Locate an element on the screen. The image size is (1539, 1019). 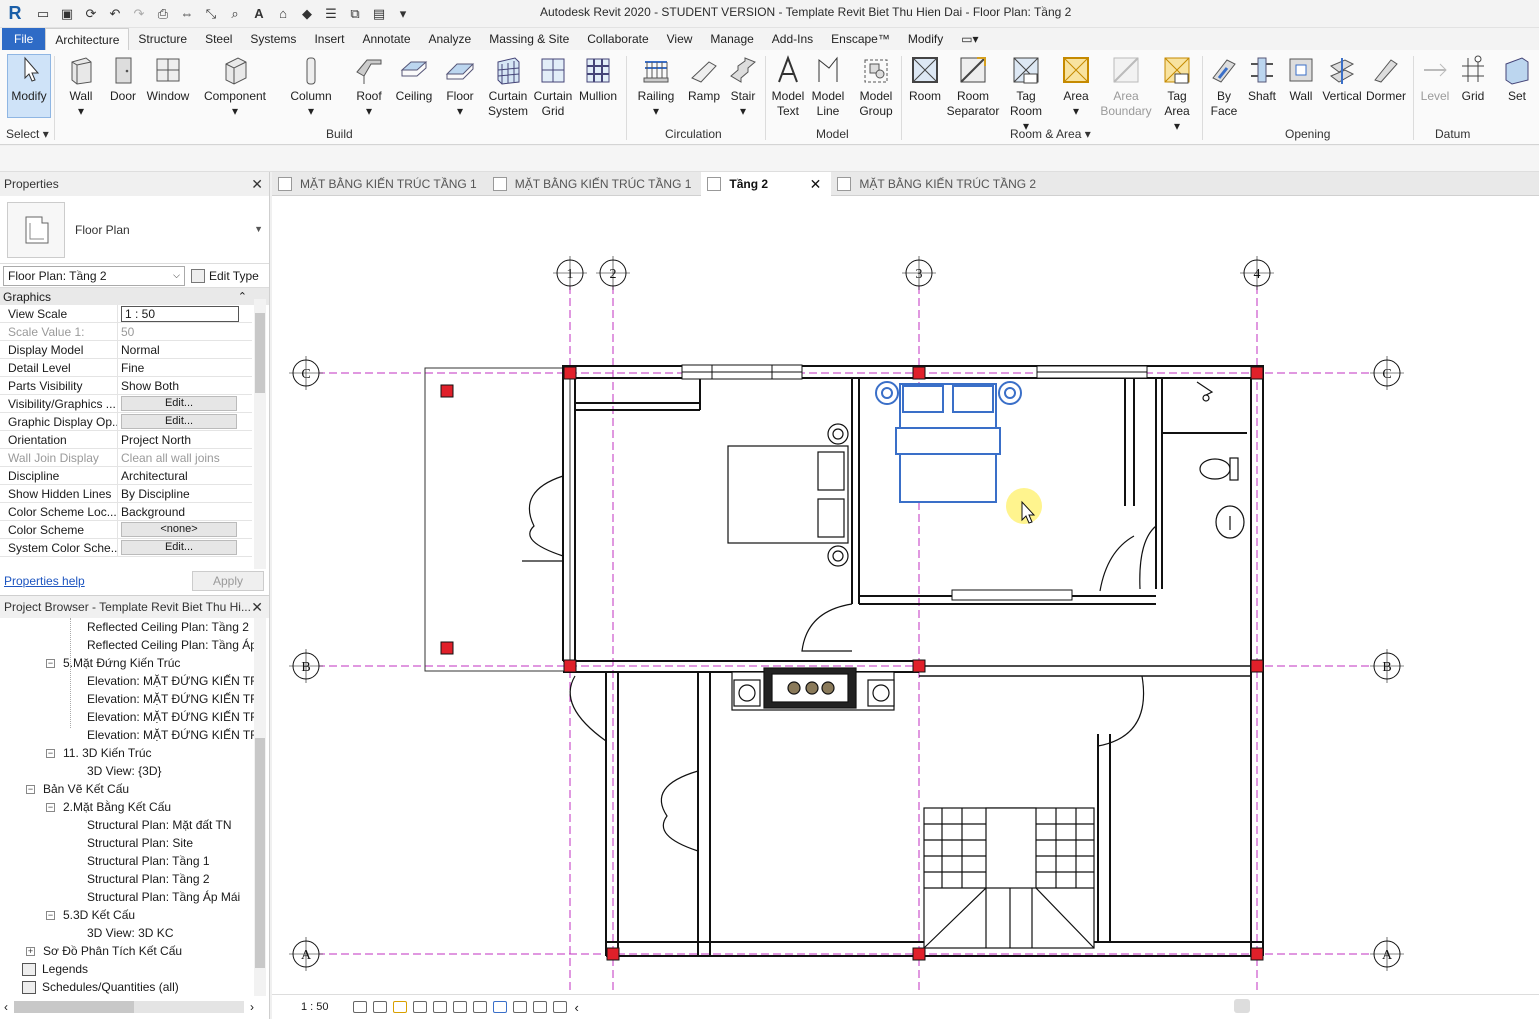
view-tab: MẶT BẰNG KIẾN TRÚC TẦNG 2 is located at coordinates (938, 184).